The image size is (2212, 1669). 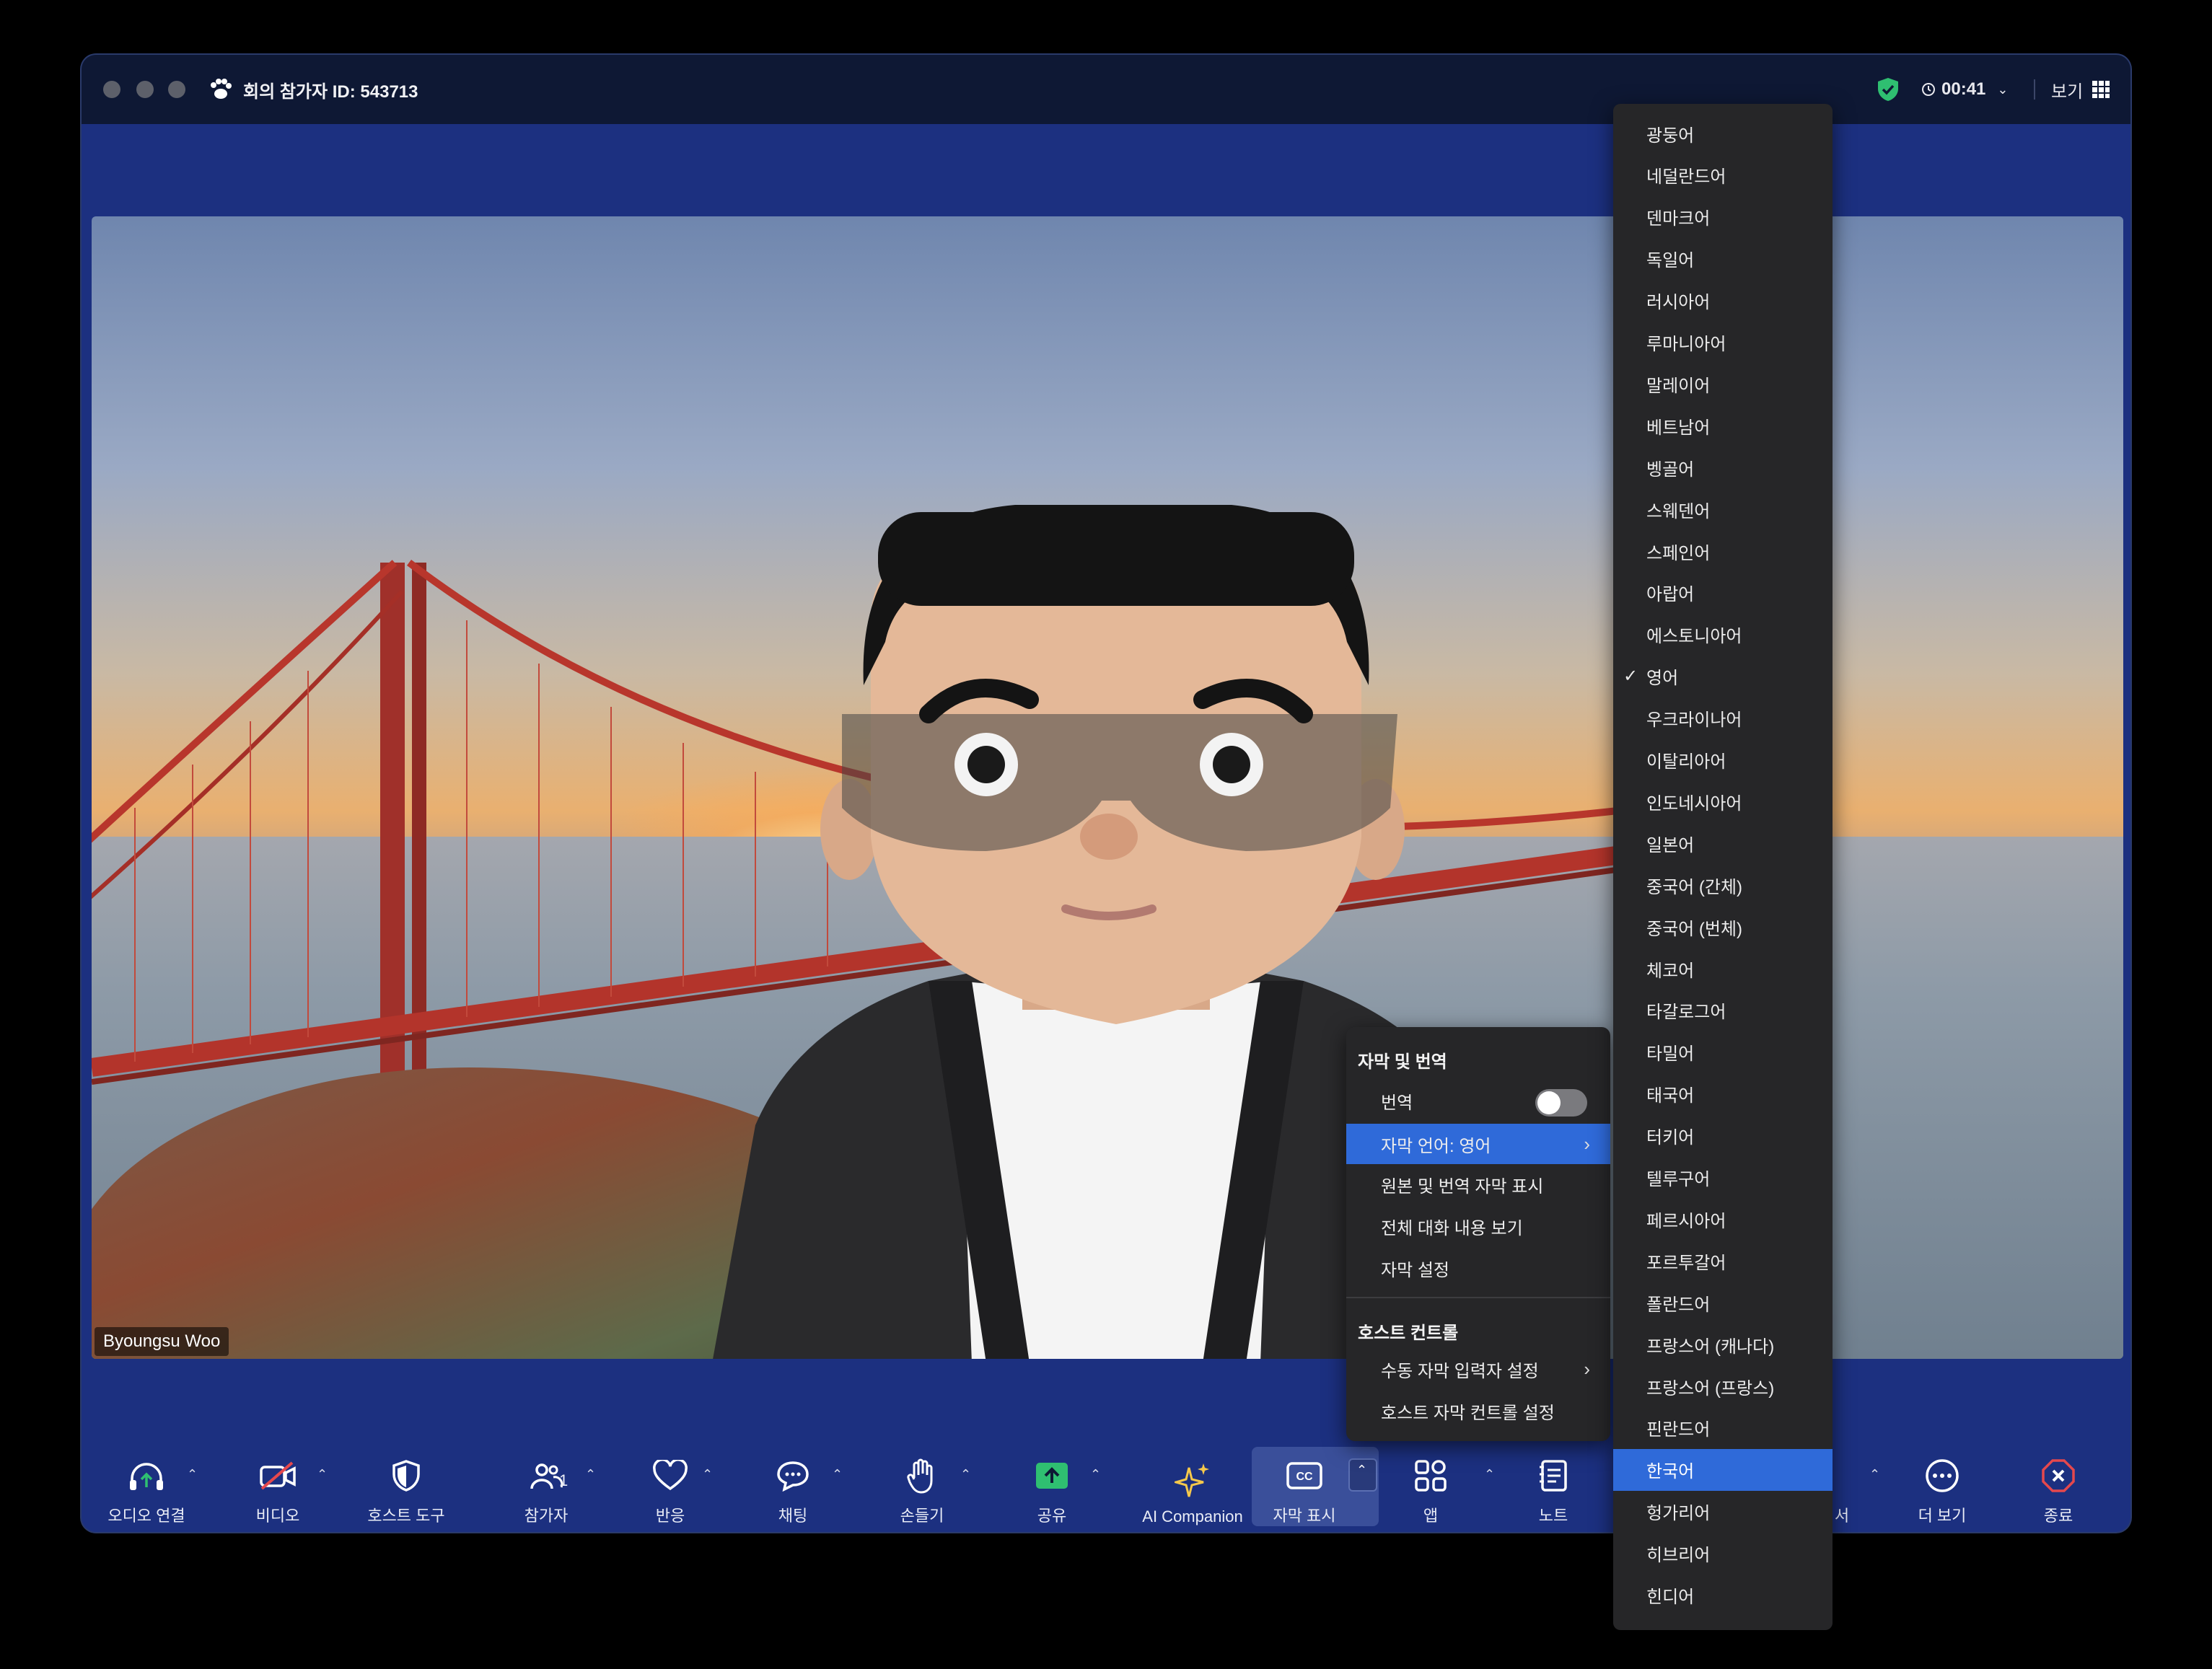 I want to click on language-option: 중국어 (번체), so click(x=1723, y=927).